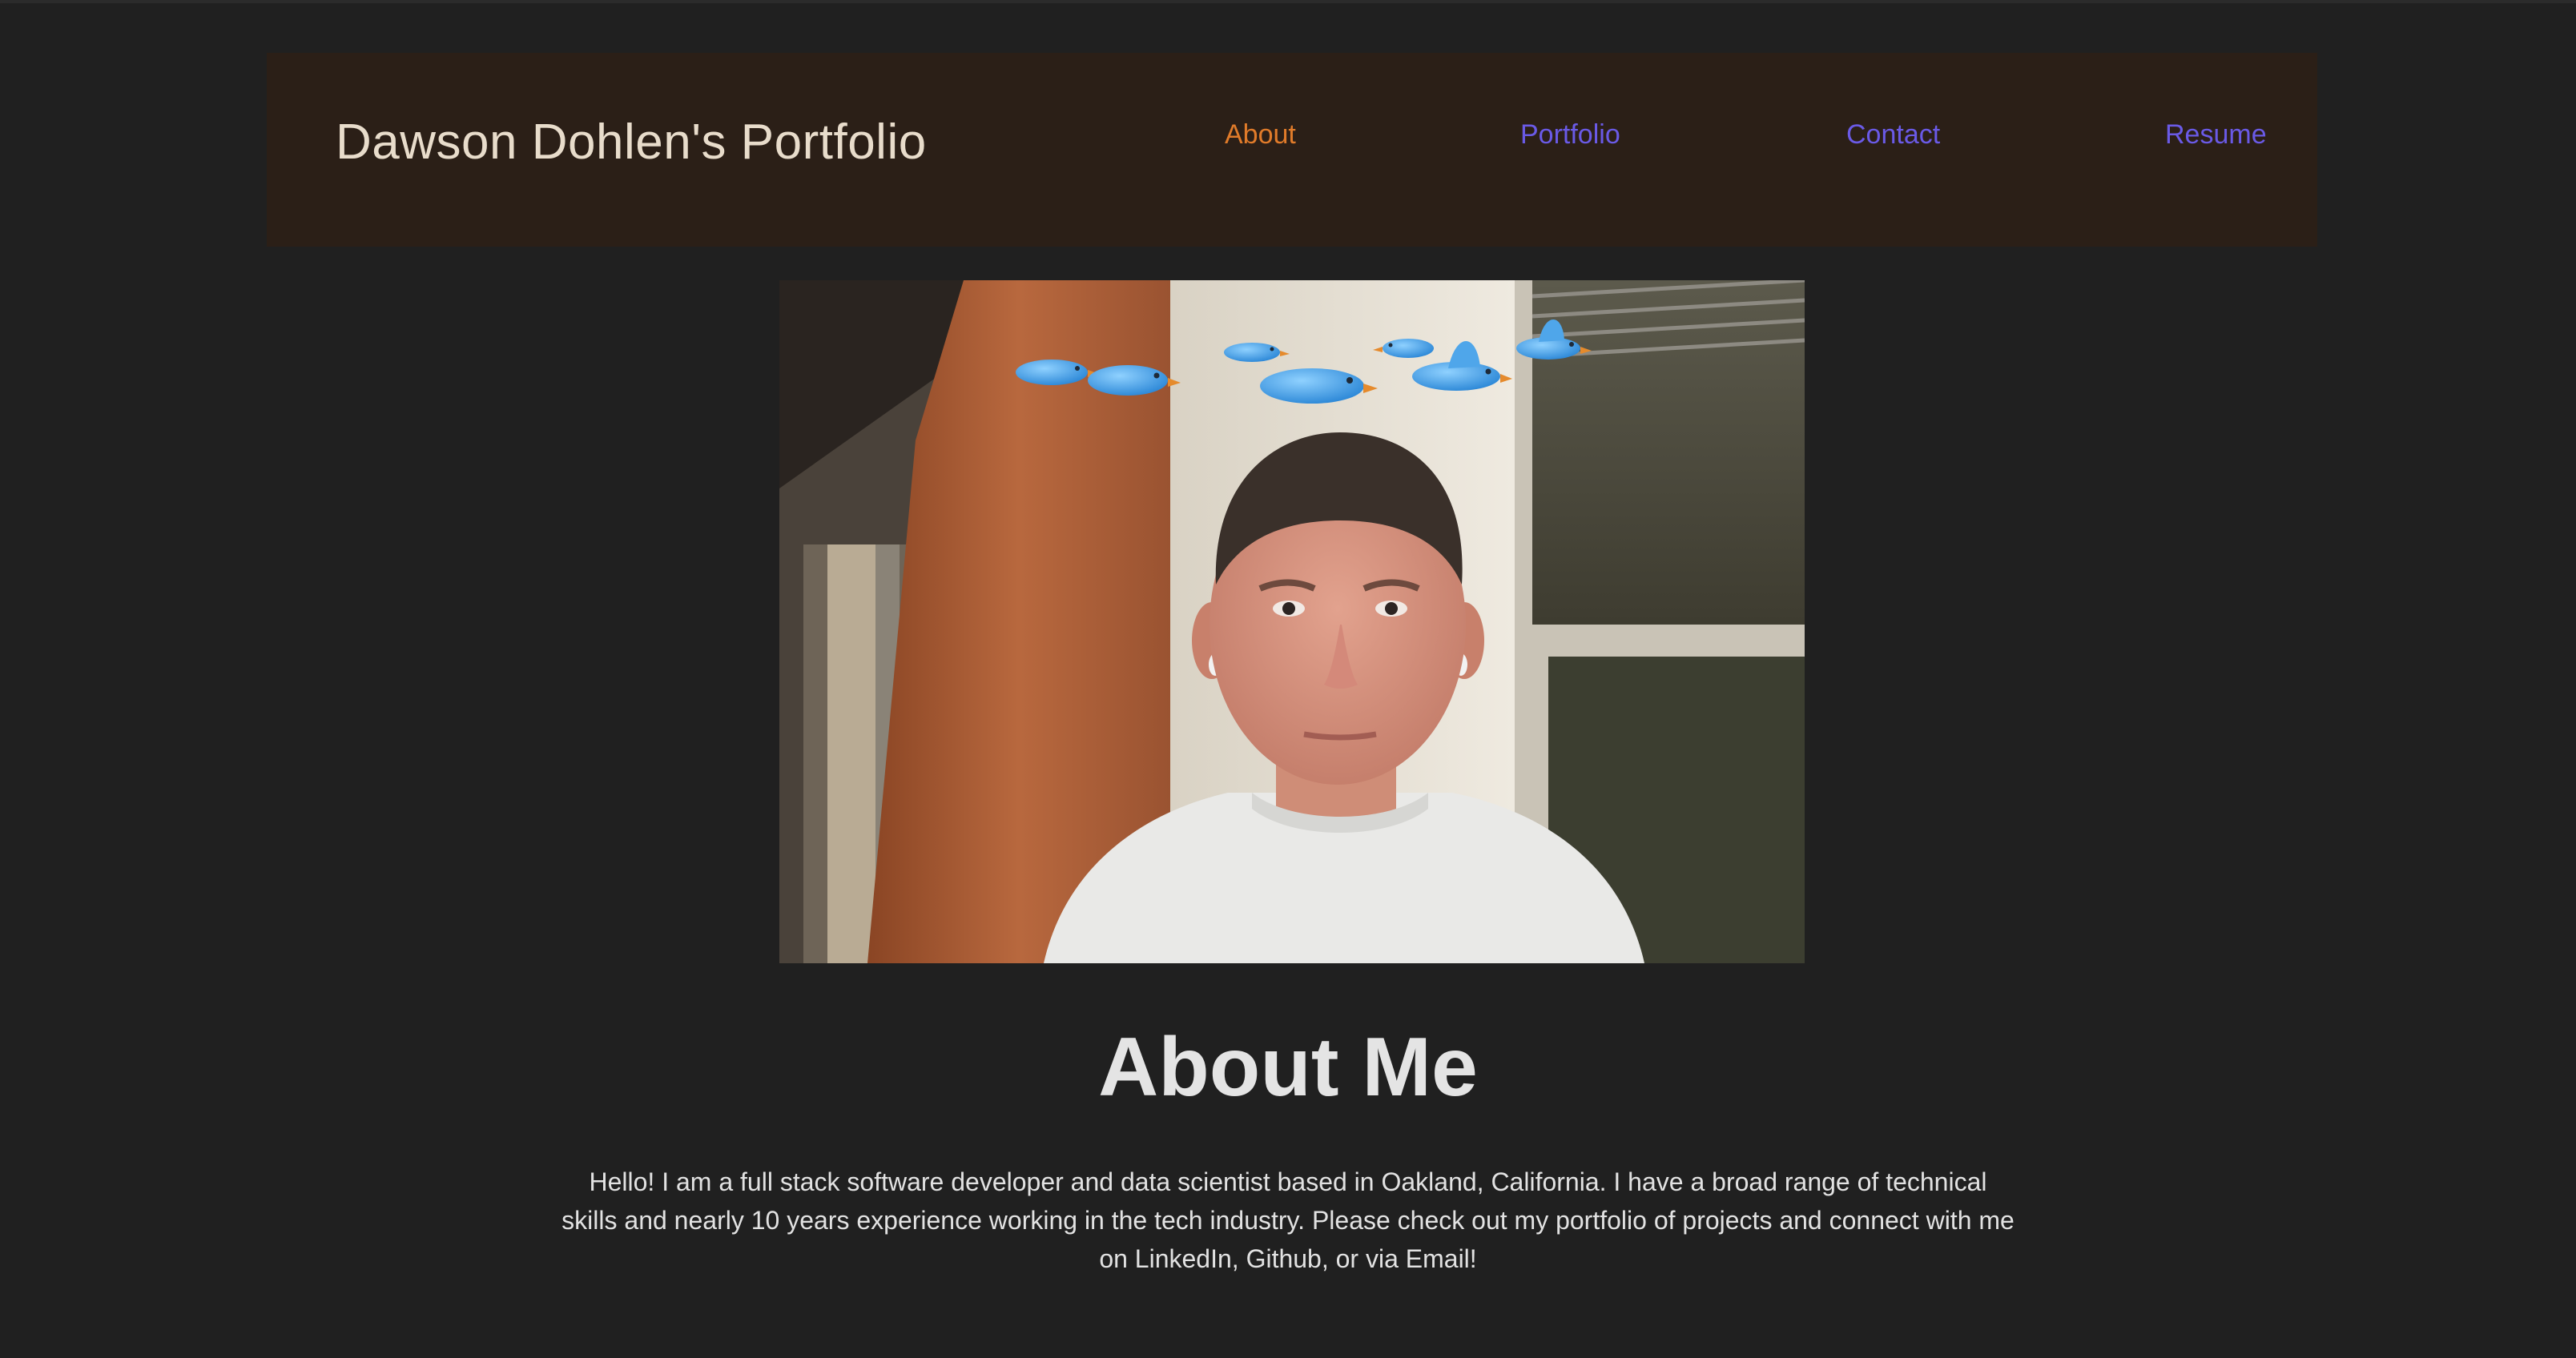 The height and width of the screenshot is (1358, 2576). I want to click on nav-link-about: About, so click(1260, 134).